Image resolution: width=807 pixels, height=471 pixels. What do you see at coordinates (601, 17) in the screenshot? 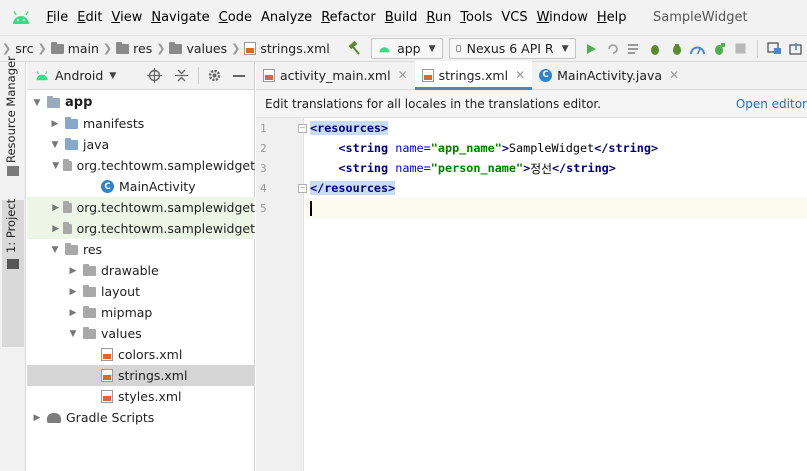
I see `menu-mnemonic: H` at bounding box center [601, 17].